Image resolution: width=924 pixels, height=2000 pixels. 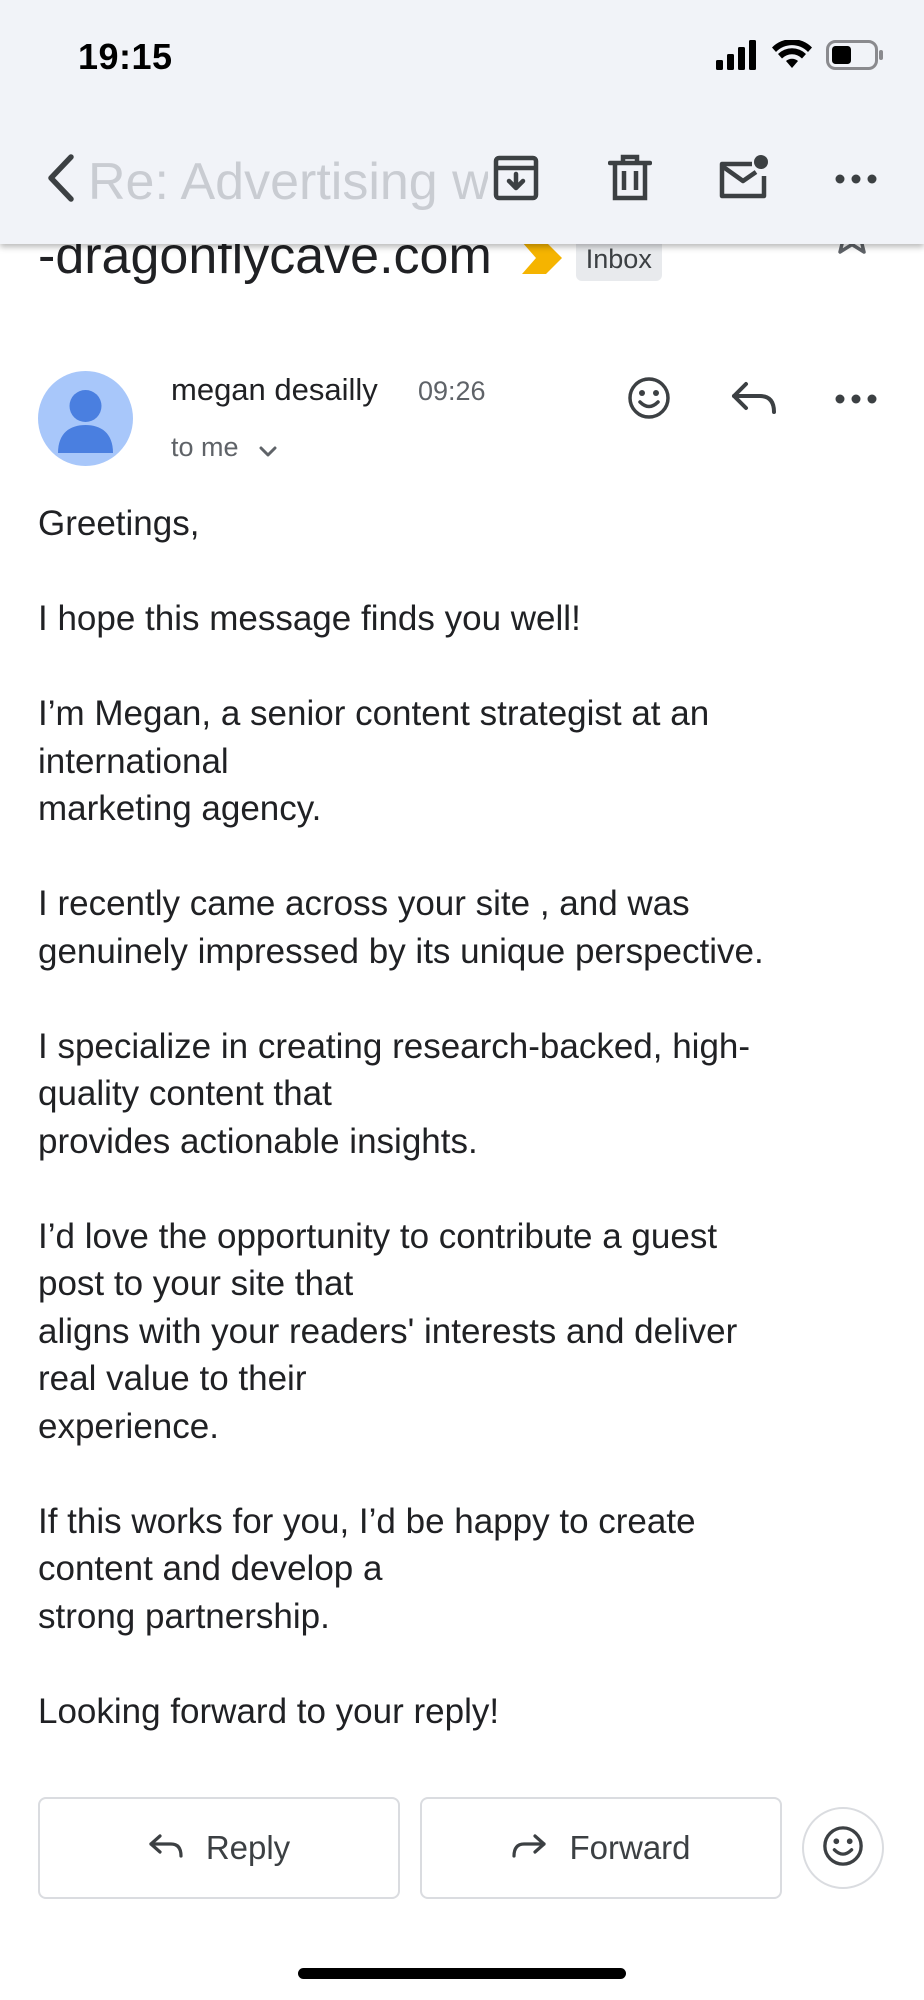 I want to click on back-button, so click(x=60, y=180).